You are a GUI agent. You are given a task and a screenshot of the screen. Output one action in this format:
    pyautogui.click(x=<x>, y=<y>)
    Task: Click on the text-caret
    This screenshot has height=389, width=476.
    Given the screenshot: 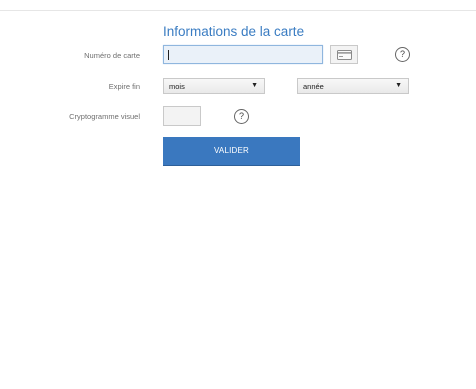 What is the action you would take?
    pyautogui.click(x=168, y=55)
    